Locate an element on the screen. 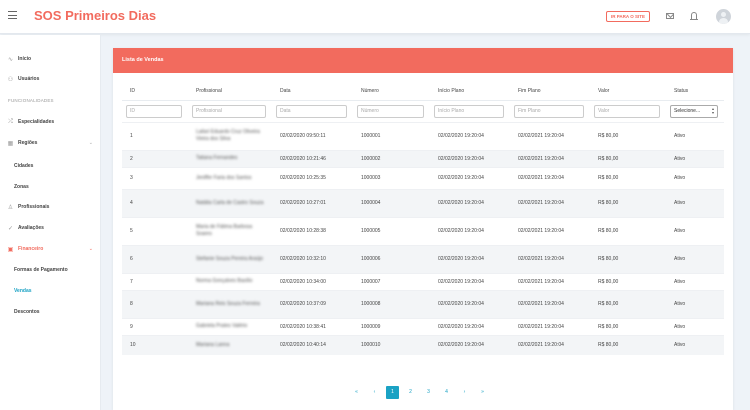 The height and width of the screenshot is (410, 750). page-last-button: » is located at coordinates (482, 392).